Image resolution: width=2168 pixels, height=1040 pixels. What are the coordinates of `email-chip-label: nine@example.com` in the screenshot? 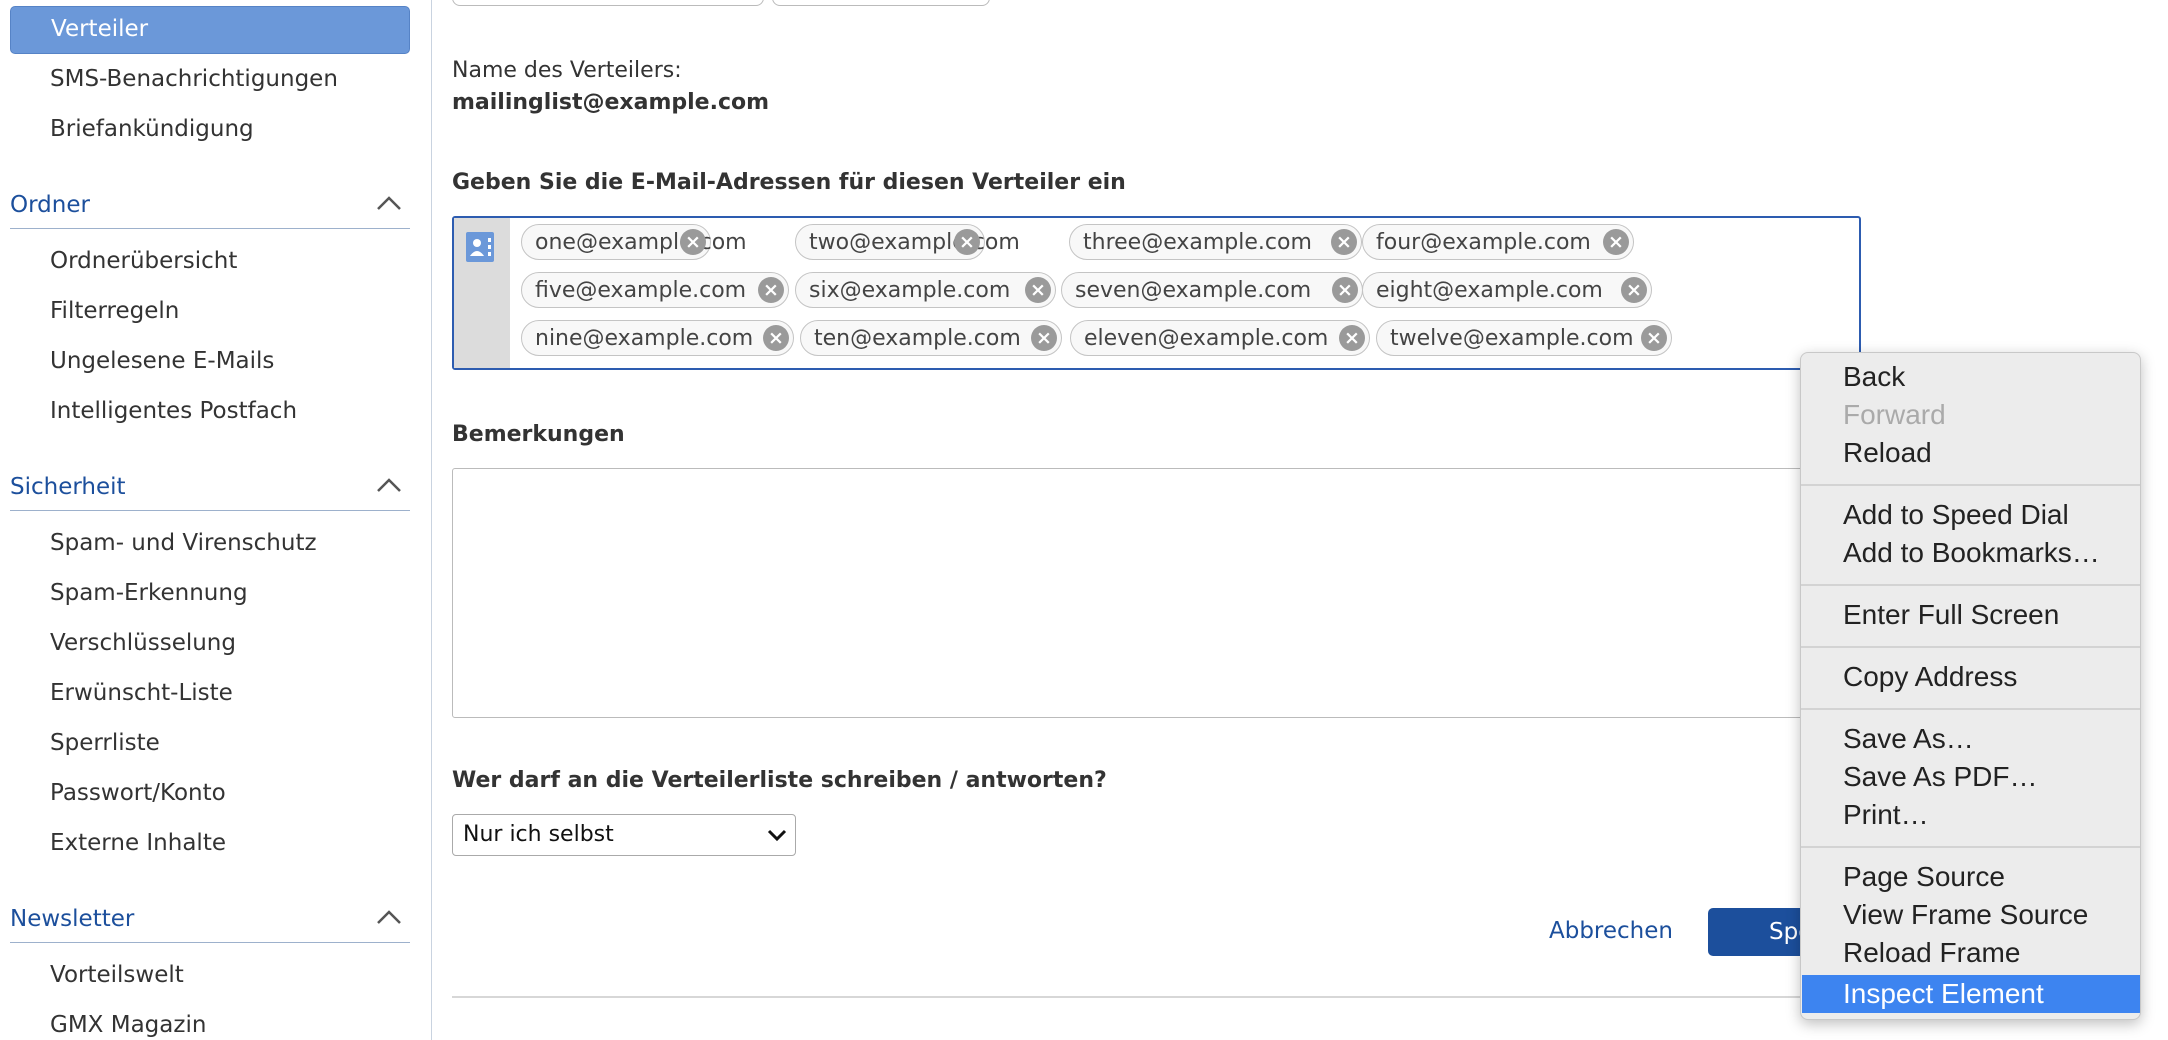 It's located at (644, 338).